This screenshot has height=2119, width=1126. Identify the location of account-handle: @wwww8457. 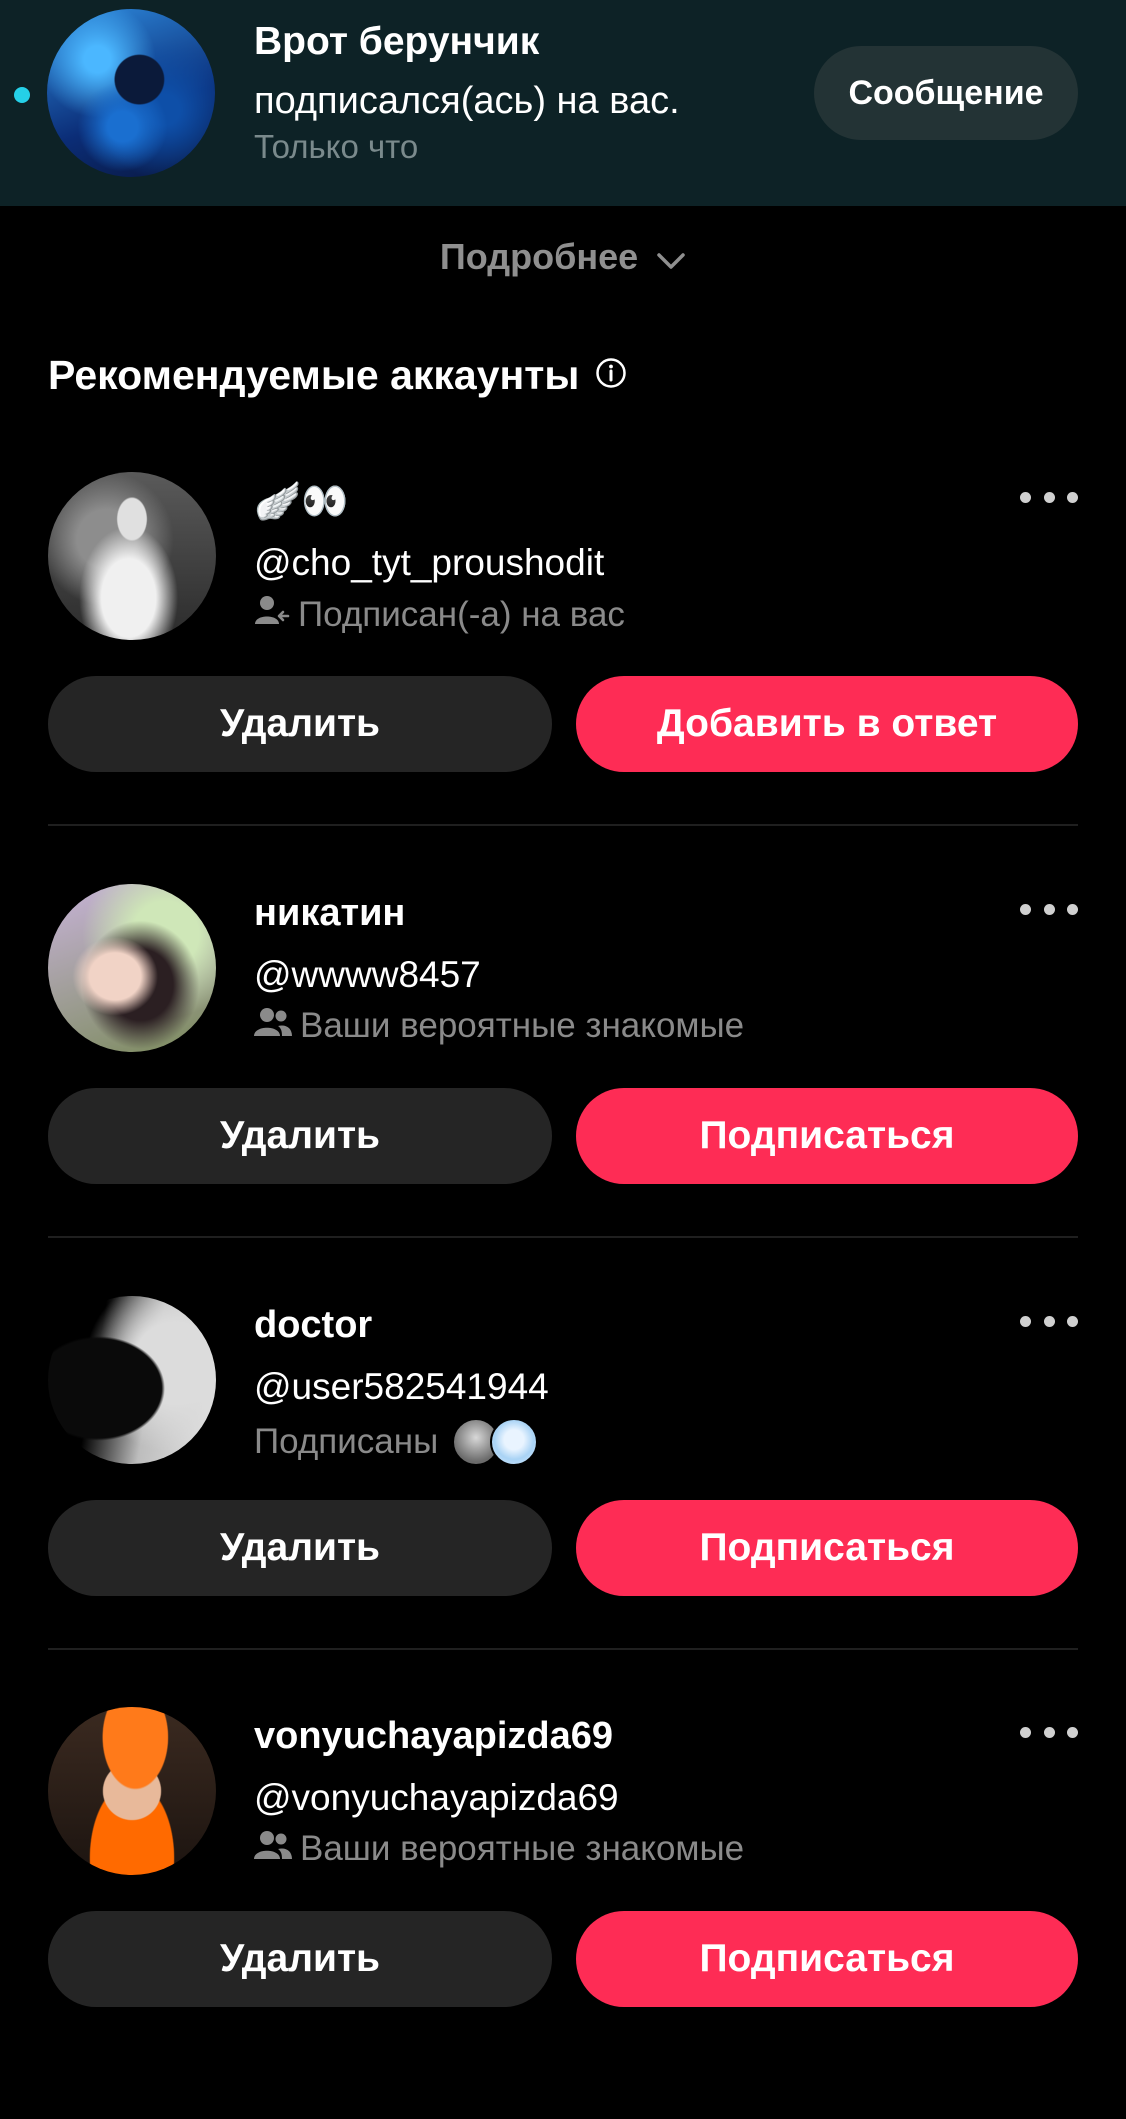
(367, 975).